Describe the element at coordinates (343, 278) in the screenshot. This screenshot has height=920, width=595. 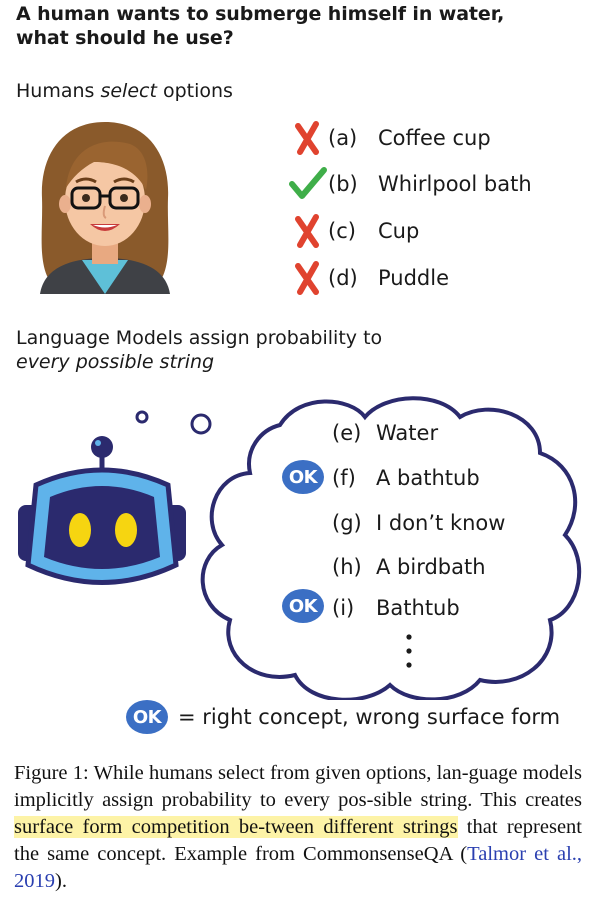
I see `option-letter: (d)` at that location.